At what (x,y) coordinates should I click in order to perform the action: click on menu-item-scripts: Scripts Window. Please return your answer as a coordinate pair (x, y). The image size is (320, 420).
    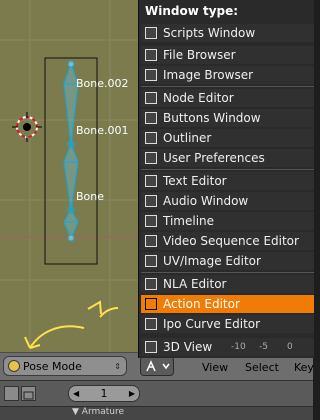
    Looking at the image, I should click on (227, 33).